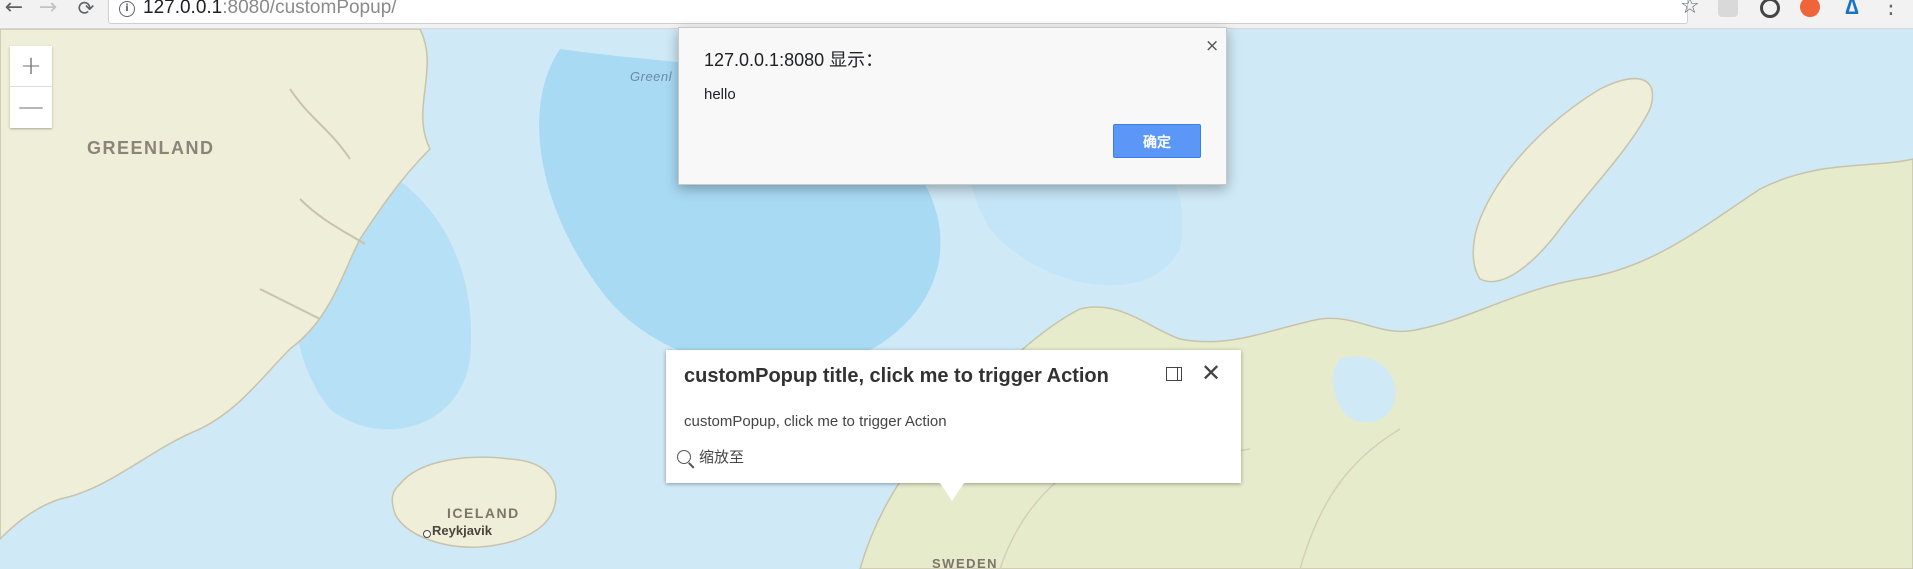 The width and height of the screenshot is (1913, 569). What do you see at coordinates (1891, 9) in the screenshot?
I see `browser-menu-icon: ⋮` at bounding box center [1891, 9].